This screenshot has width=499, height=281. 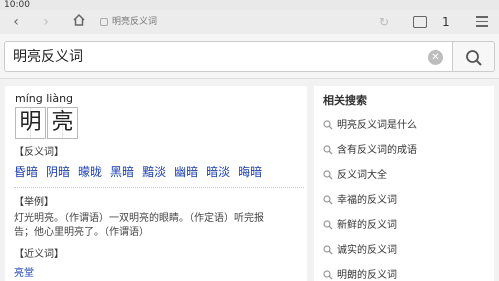 What do you see at coordinates (377, 125) in the screenshot?
I see `related-search-label: 明亮反义词是什么` at bounding box center [377, 125].